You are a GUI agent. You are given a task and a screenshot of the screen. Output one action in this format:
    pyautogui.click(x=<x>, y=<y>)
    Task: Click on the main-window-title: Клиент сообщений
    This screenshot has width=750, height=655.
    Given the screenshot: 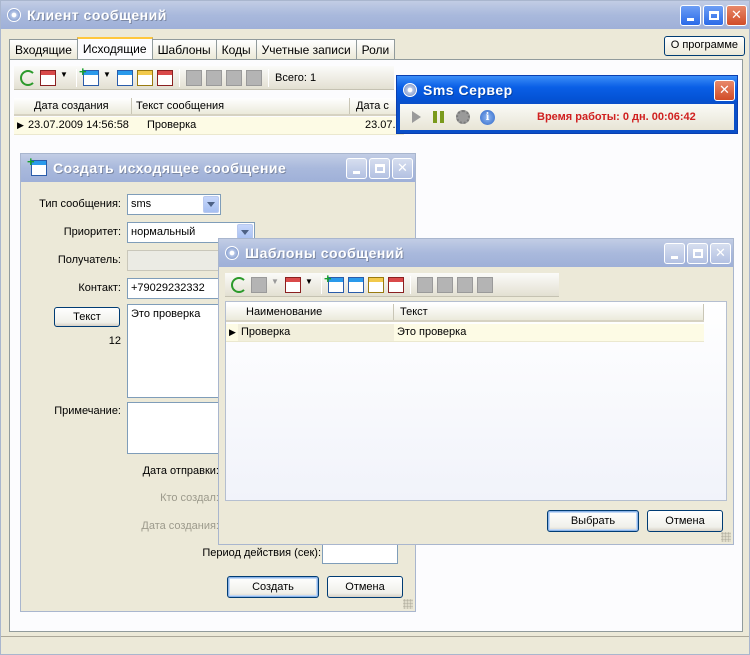 What is the action you would take?
    pyautogui.click(x=97, y=15)
    